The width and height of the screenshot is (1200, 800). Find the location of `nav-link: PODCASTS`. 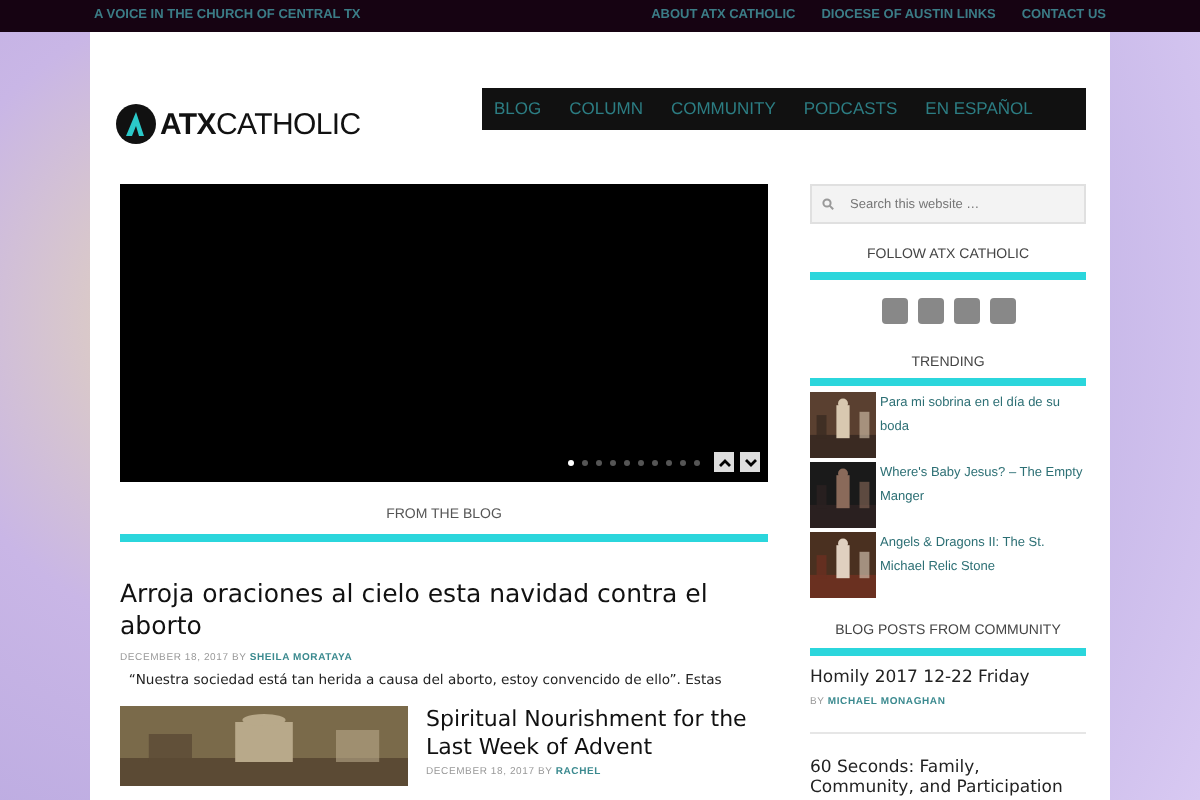

nav-link: PODCASTS is located at coordinates (850, 109).